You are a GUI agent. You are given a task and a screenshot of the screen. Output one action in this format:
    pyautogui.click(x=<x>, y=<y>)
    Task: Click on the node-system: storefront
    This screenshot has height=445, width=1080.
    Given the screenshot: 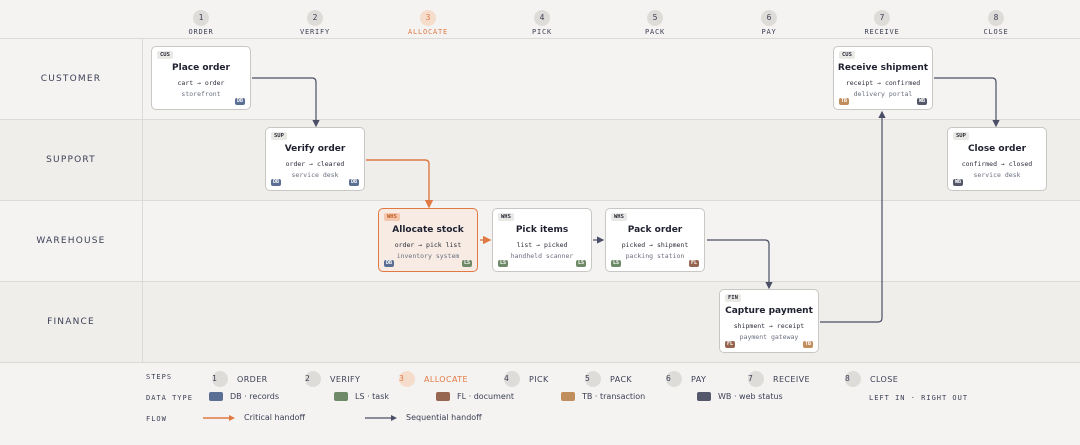 What is the action you would take?
    pyautogui.click(x=201, y=94)
    